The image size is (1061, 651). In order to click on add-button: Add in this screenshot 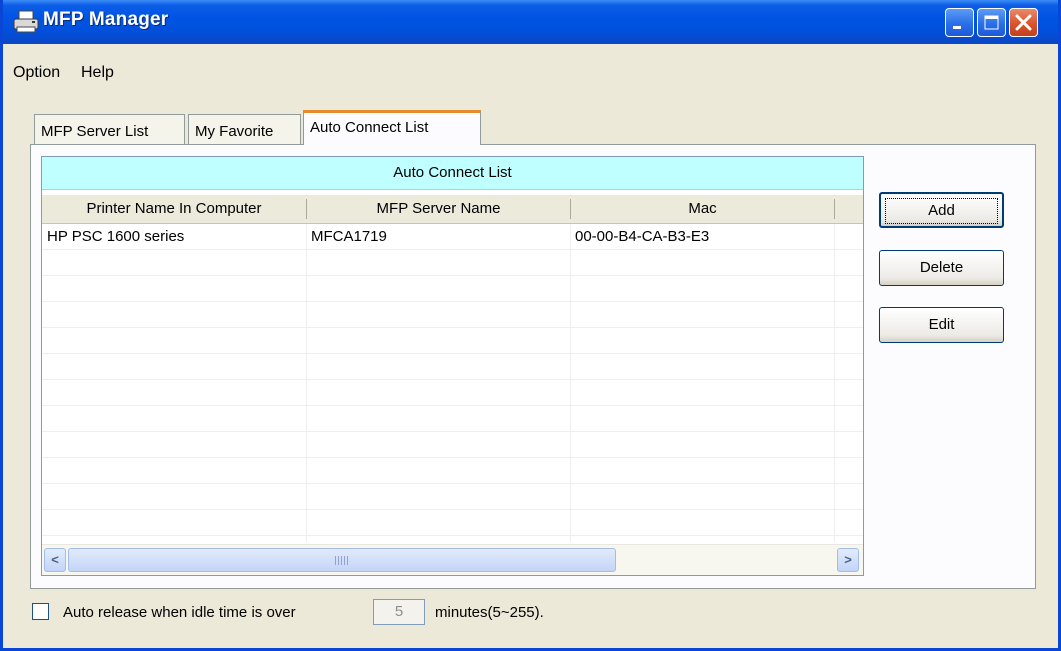, I will do `click(941, 210)`.